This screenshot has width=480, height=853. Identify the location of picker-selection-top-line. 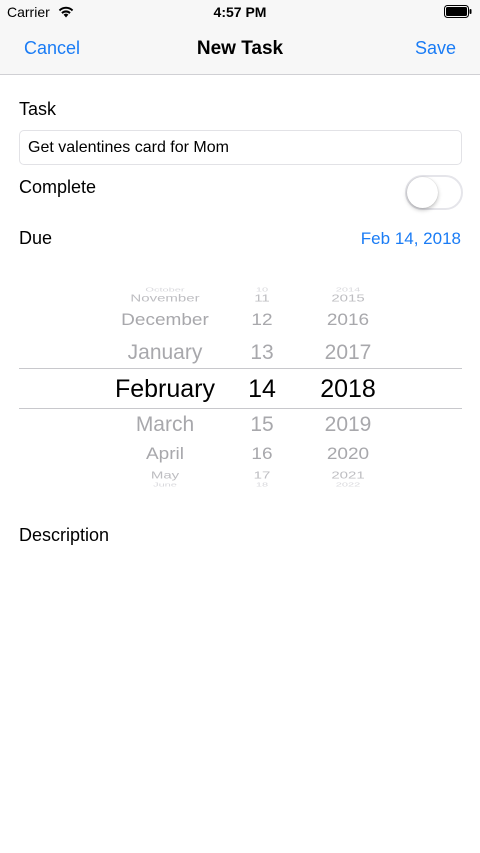
(240, 368).